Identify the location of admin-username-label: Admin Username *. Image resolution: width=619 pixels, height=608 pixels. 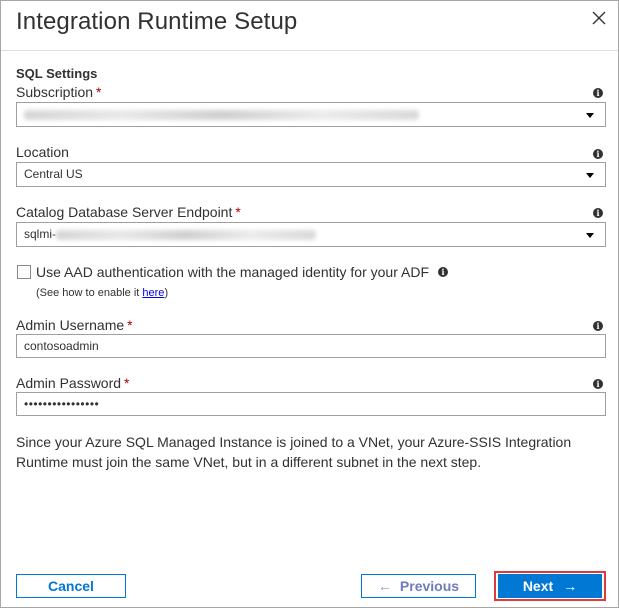
(74, 325).